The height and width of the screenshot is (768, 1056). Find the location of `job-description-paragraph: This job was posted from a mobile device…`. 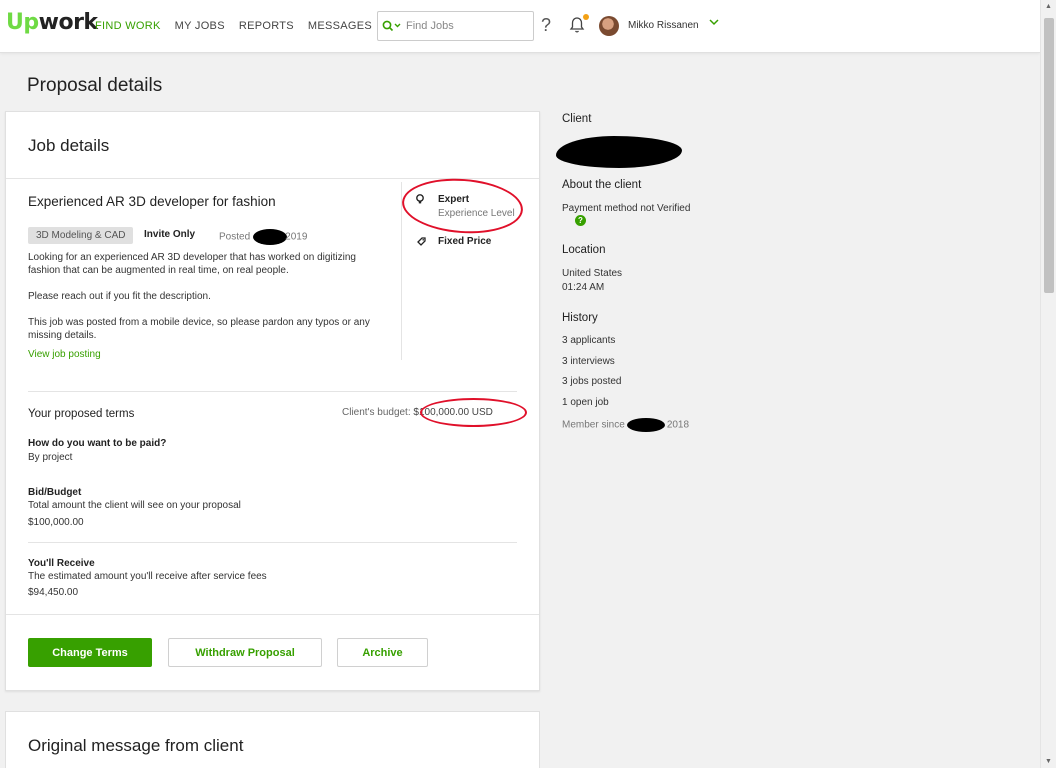

job-description-paragraph: This job was posted from a mobile device… is located at coordinates (199, 329).